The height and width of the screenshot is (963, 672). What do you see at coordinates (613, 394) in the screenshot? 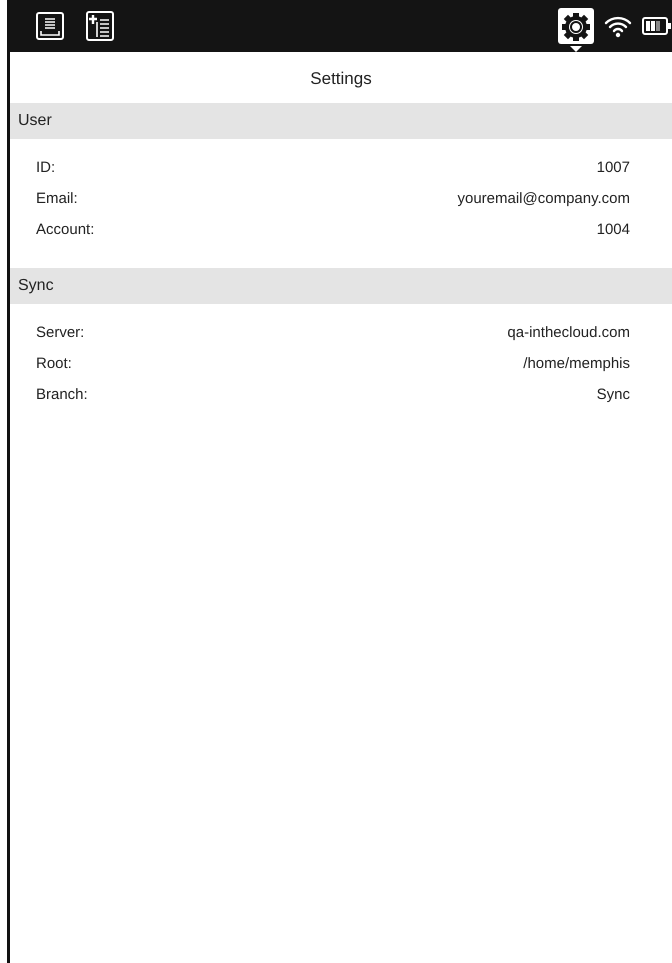
I see `field-value: Sync` at bounding box center [613, 394].